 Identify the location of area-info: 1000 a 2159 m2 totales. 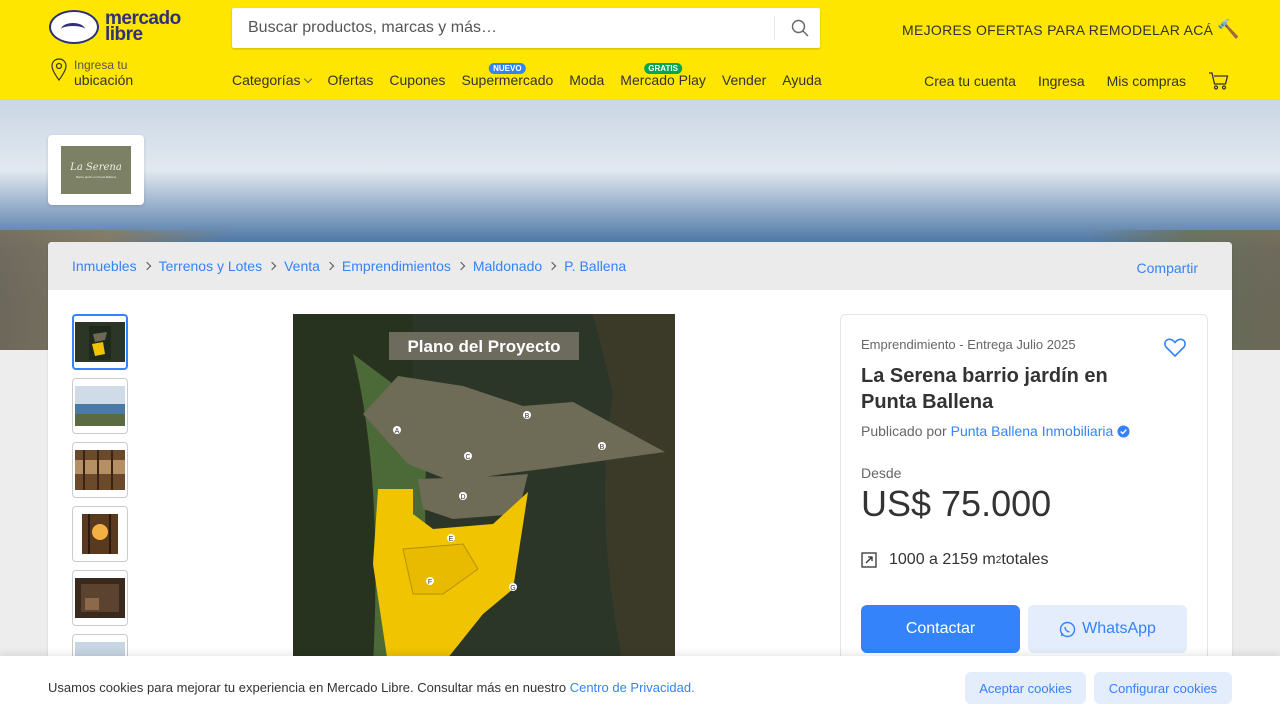
(954, 560).